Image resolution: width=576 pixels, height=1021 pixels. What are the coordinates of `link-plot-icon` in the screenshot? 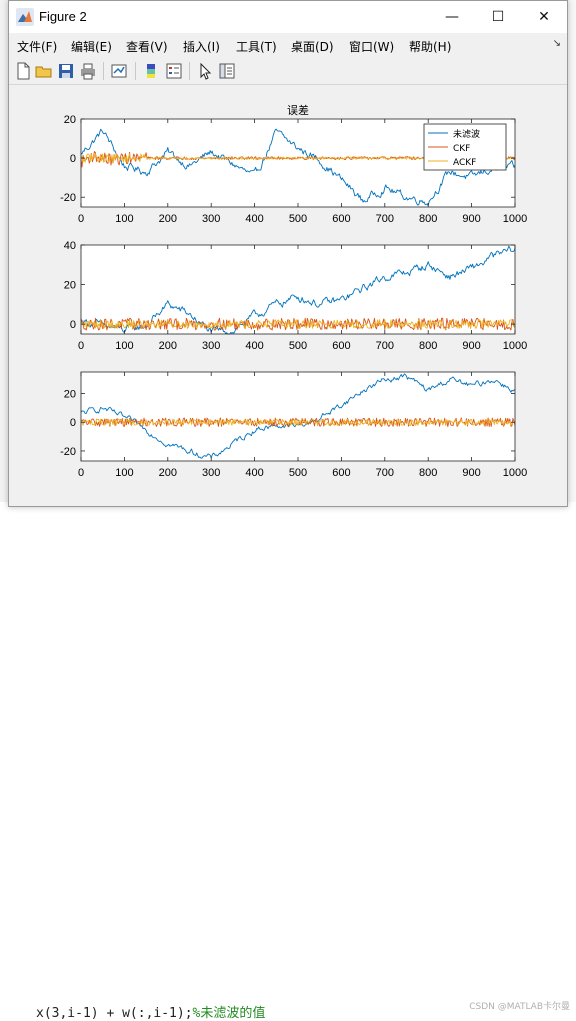 It's located at (119, 71).